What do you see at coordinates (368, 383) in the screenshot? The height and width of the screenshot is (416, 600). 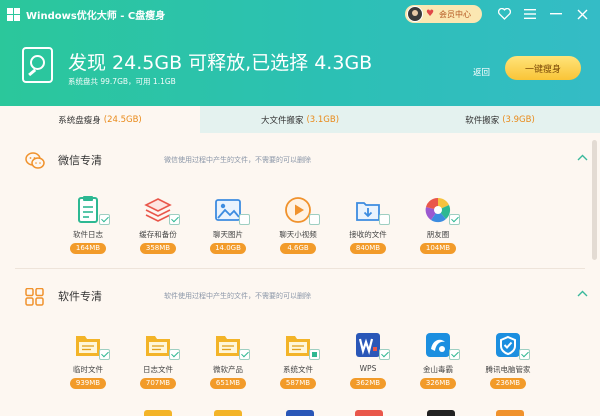 I see `item-size-badge: 362MB` at bounding box center [368, 383].